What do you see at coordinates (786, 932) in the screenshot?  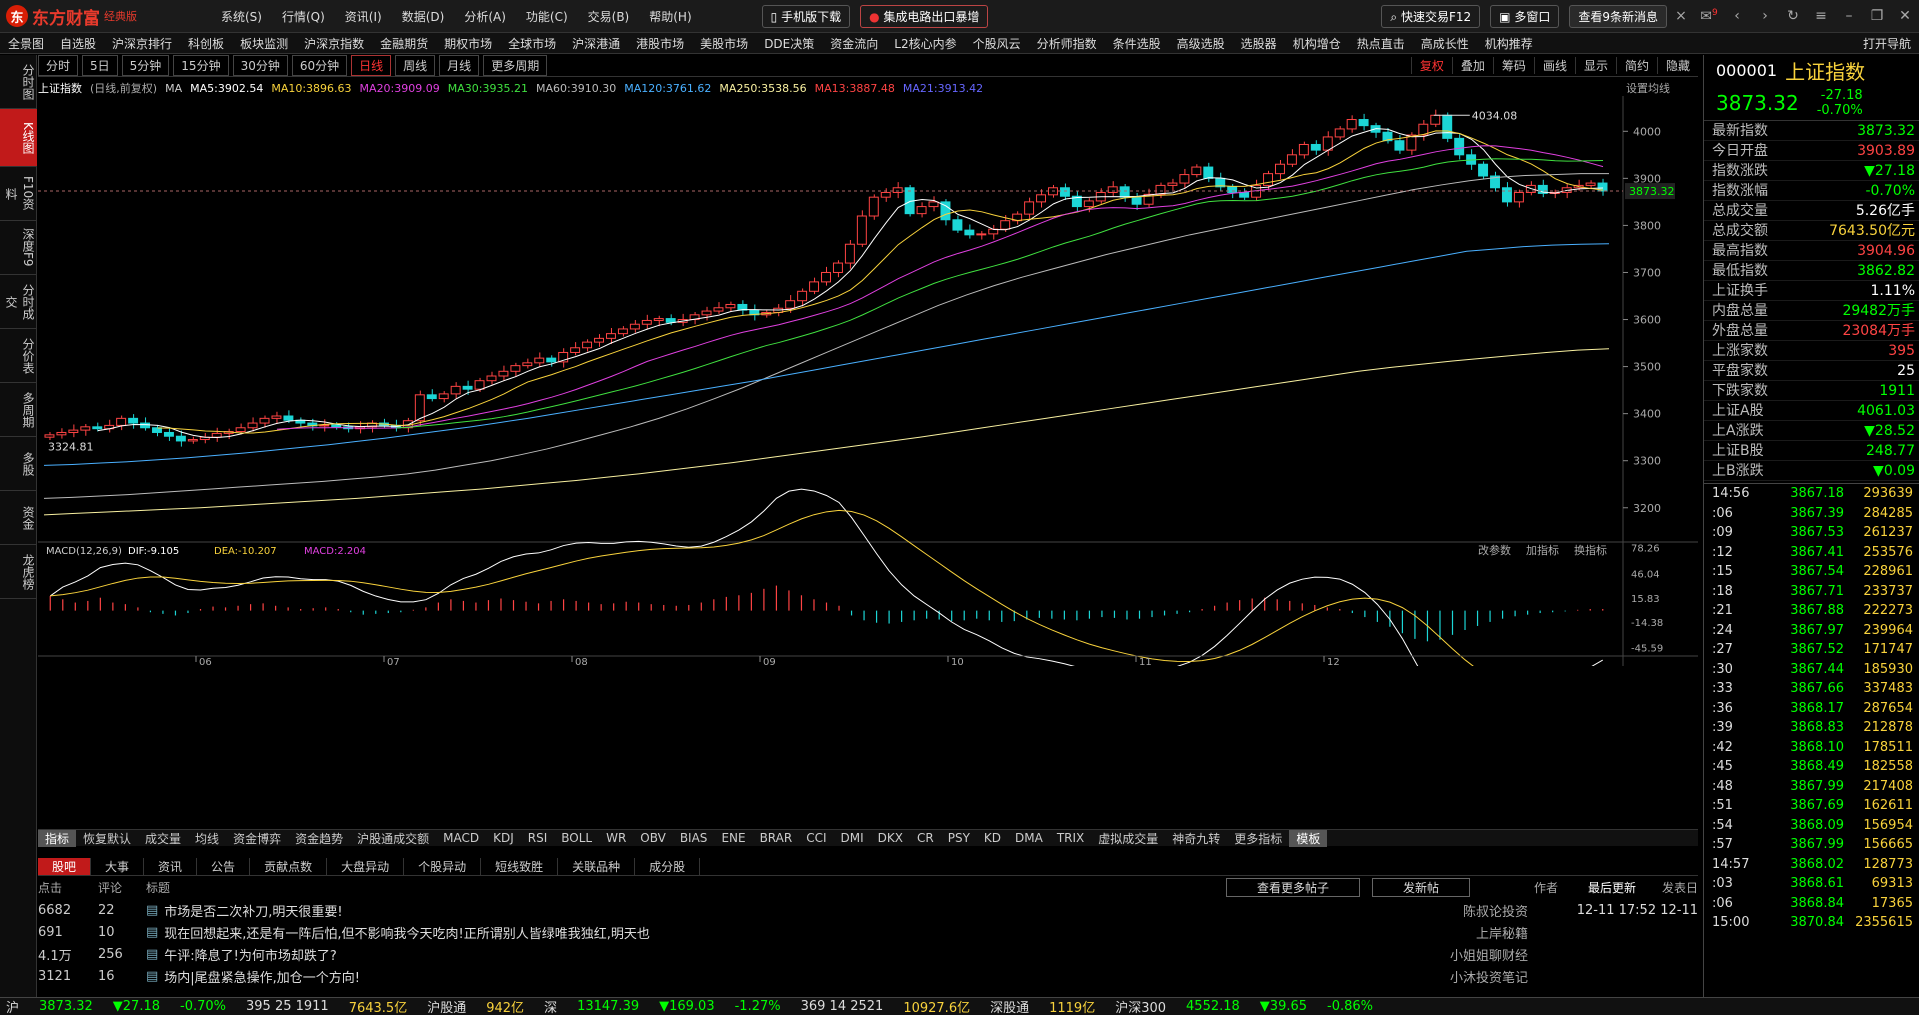 I see `news-title: 现在回想起来,还是有一阵后怕,但不影响我今天吃肉!正所谓别人皆绿唯我独红,明天也` at bounding box center [786, 932].